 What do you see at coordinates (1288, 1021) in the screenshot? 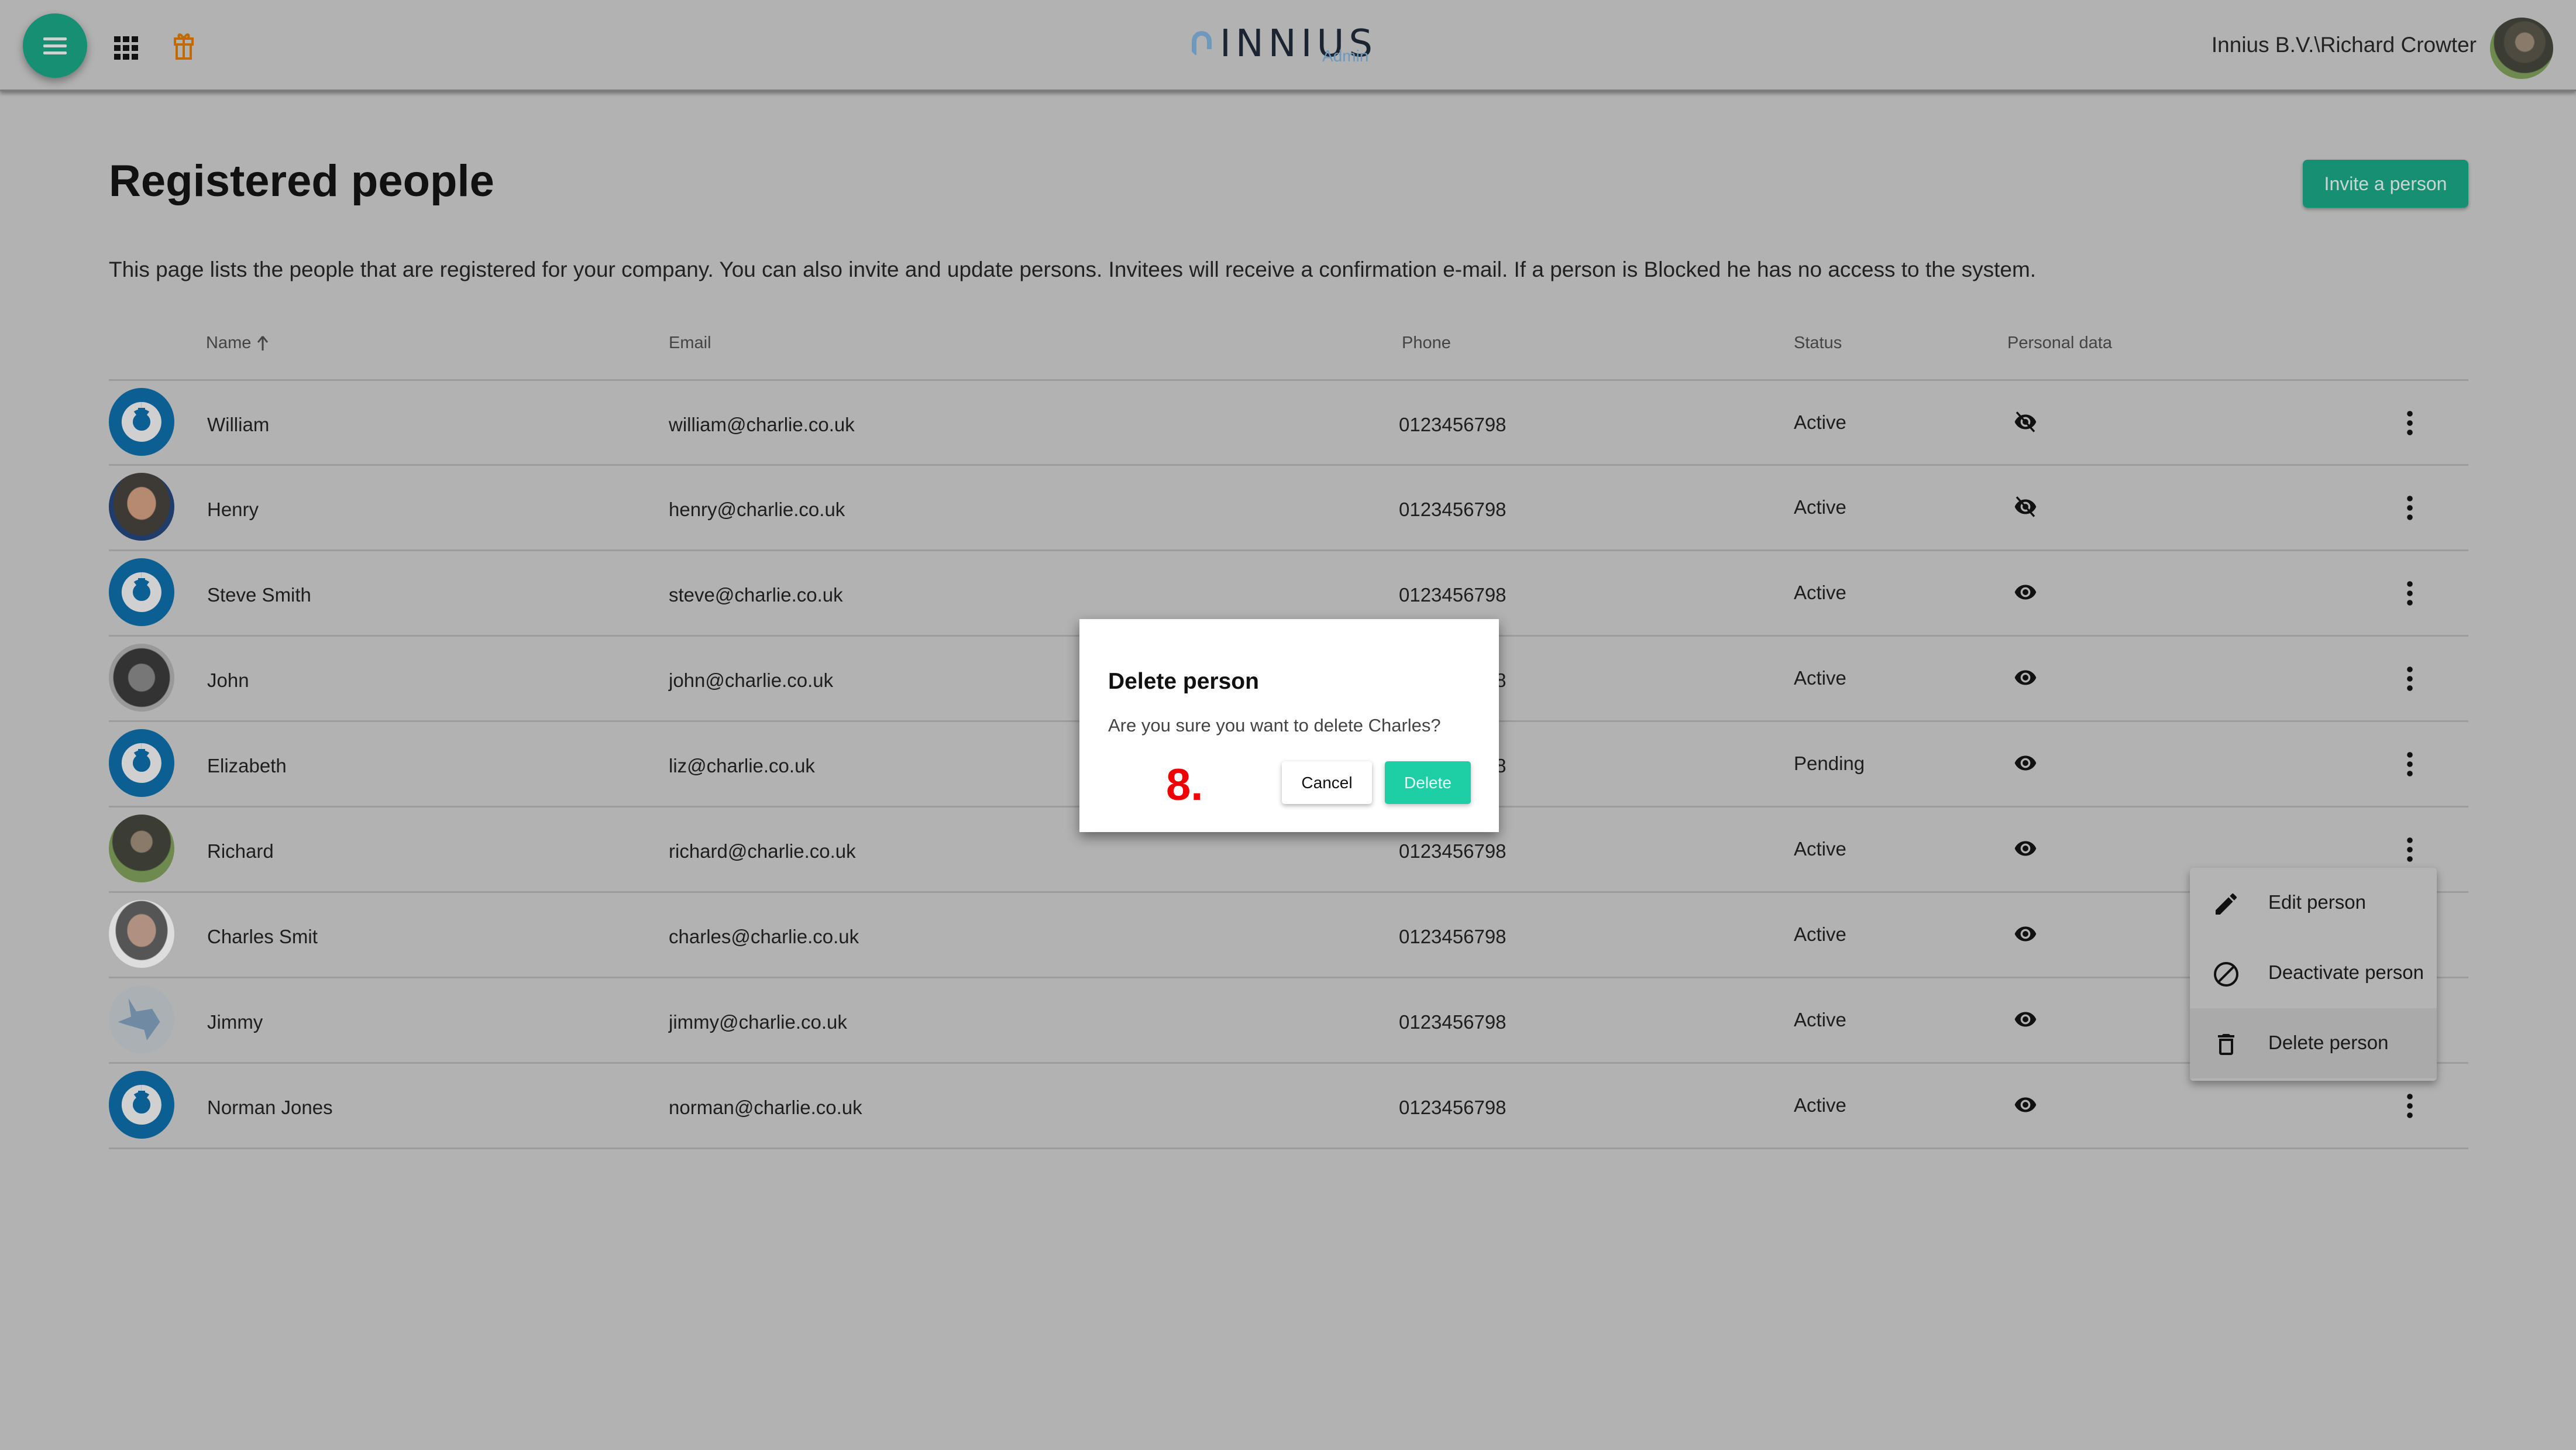
I see `table-row: Jimmy jimmy@charlie.co.uk 0123456798 Active` at bounding box center [1288, 1021].